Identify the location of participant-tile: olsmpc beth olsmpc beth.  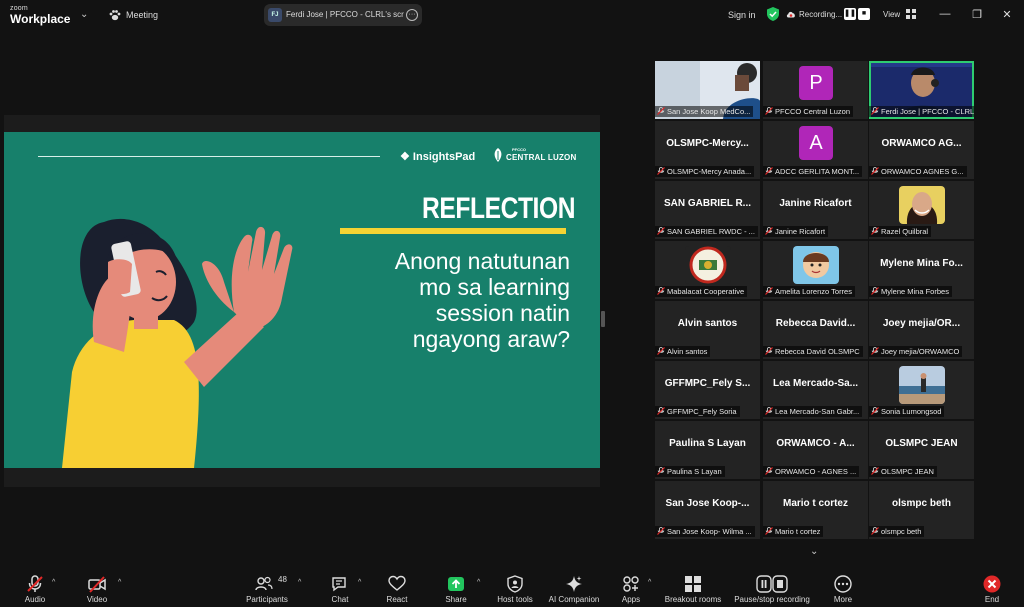
(921, 510).